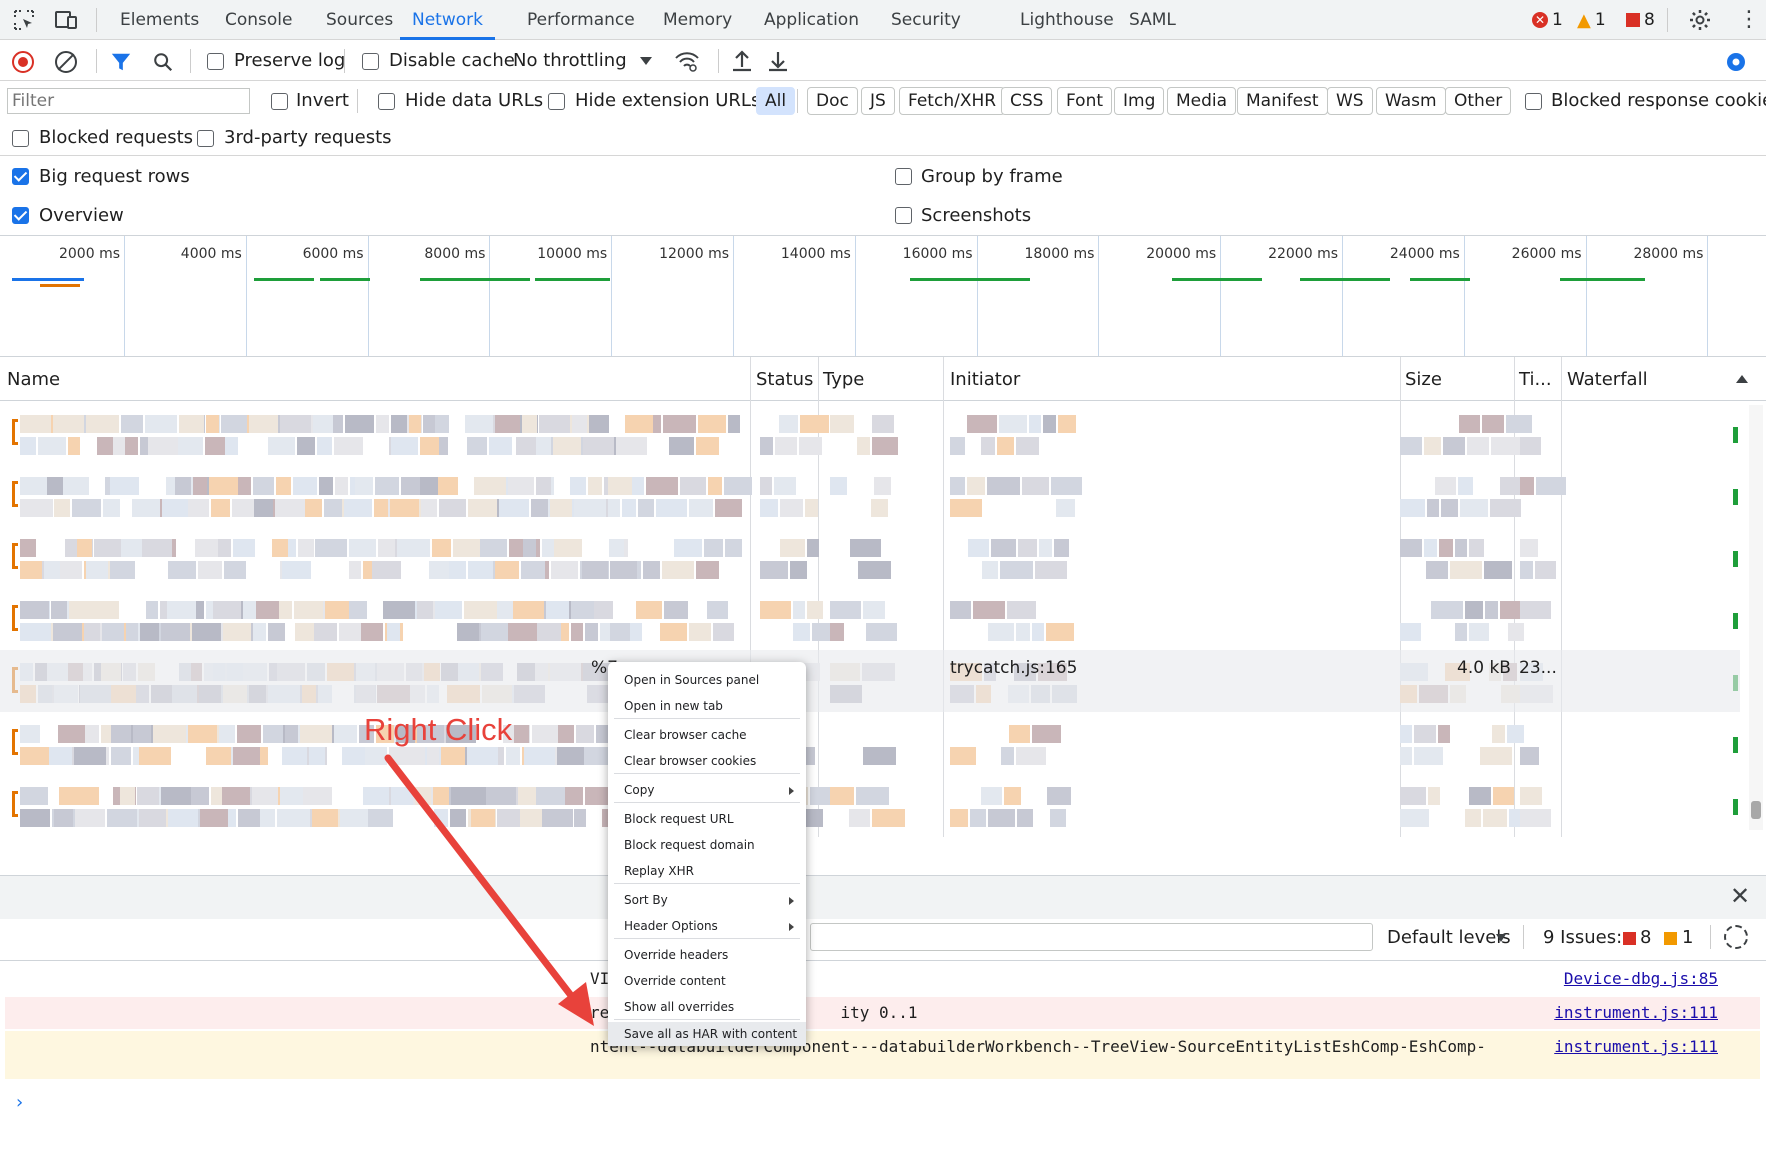 Image resolution: width=1766 pixels, height=1168 pixels. Describe the element at coordinates (33, 379) in the screenshot. I see `column-name: Name` at that location.